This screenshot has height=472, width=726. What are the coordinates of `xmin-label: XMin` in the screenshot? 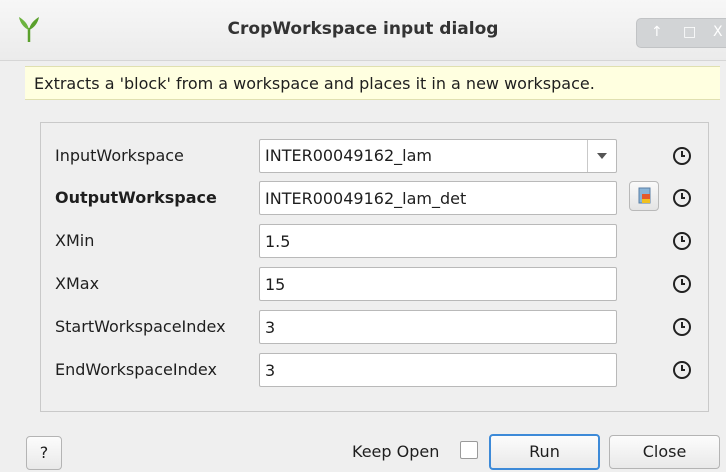 It's located at (75, 240).